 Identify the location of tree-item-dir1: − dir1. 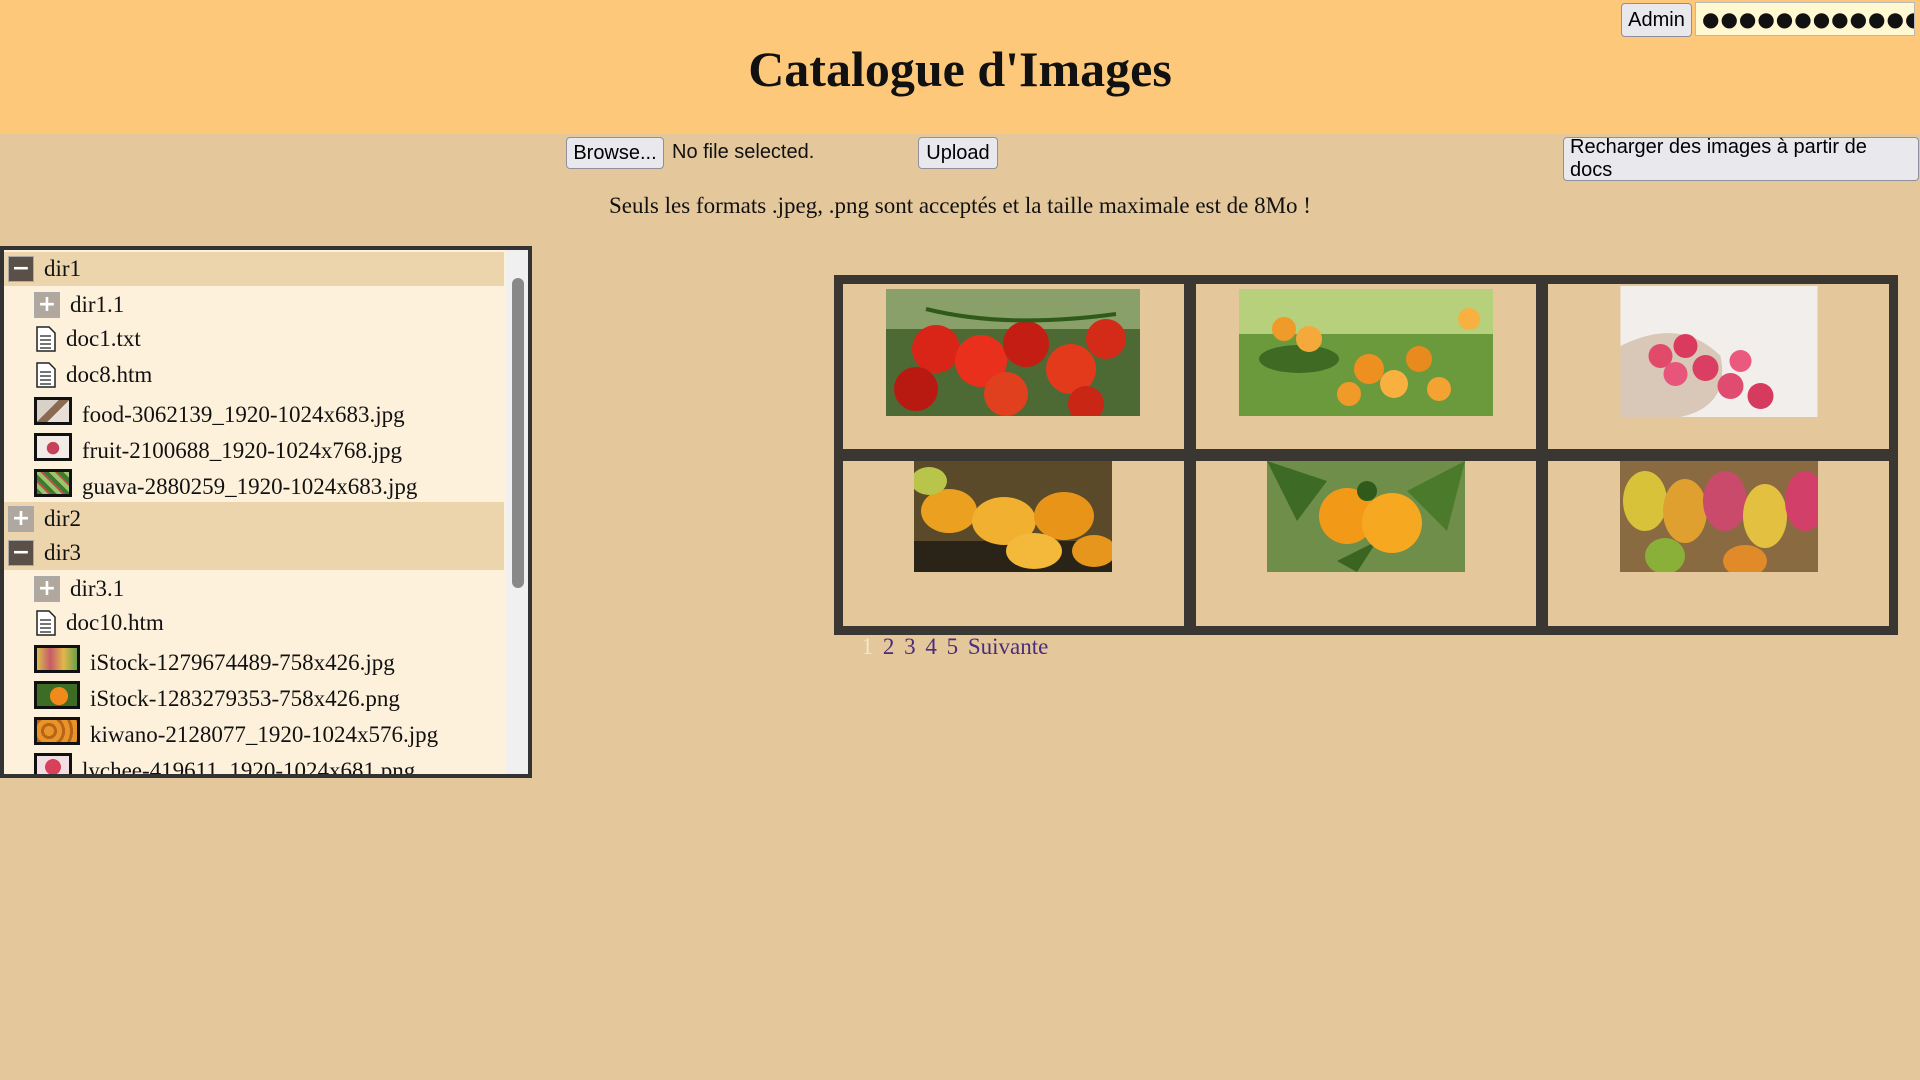
(254, 269).